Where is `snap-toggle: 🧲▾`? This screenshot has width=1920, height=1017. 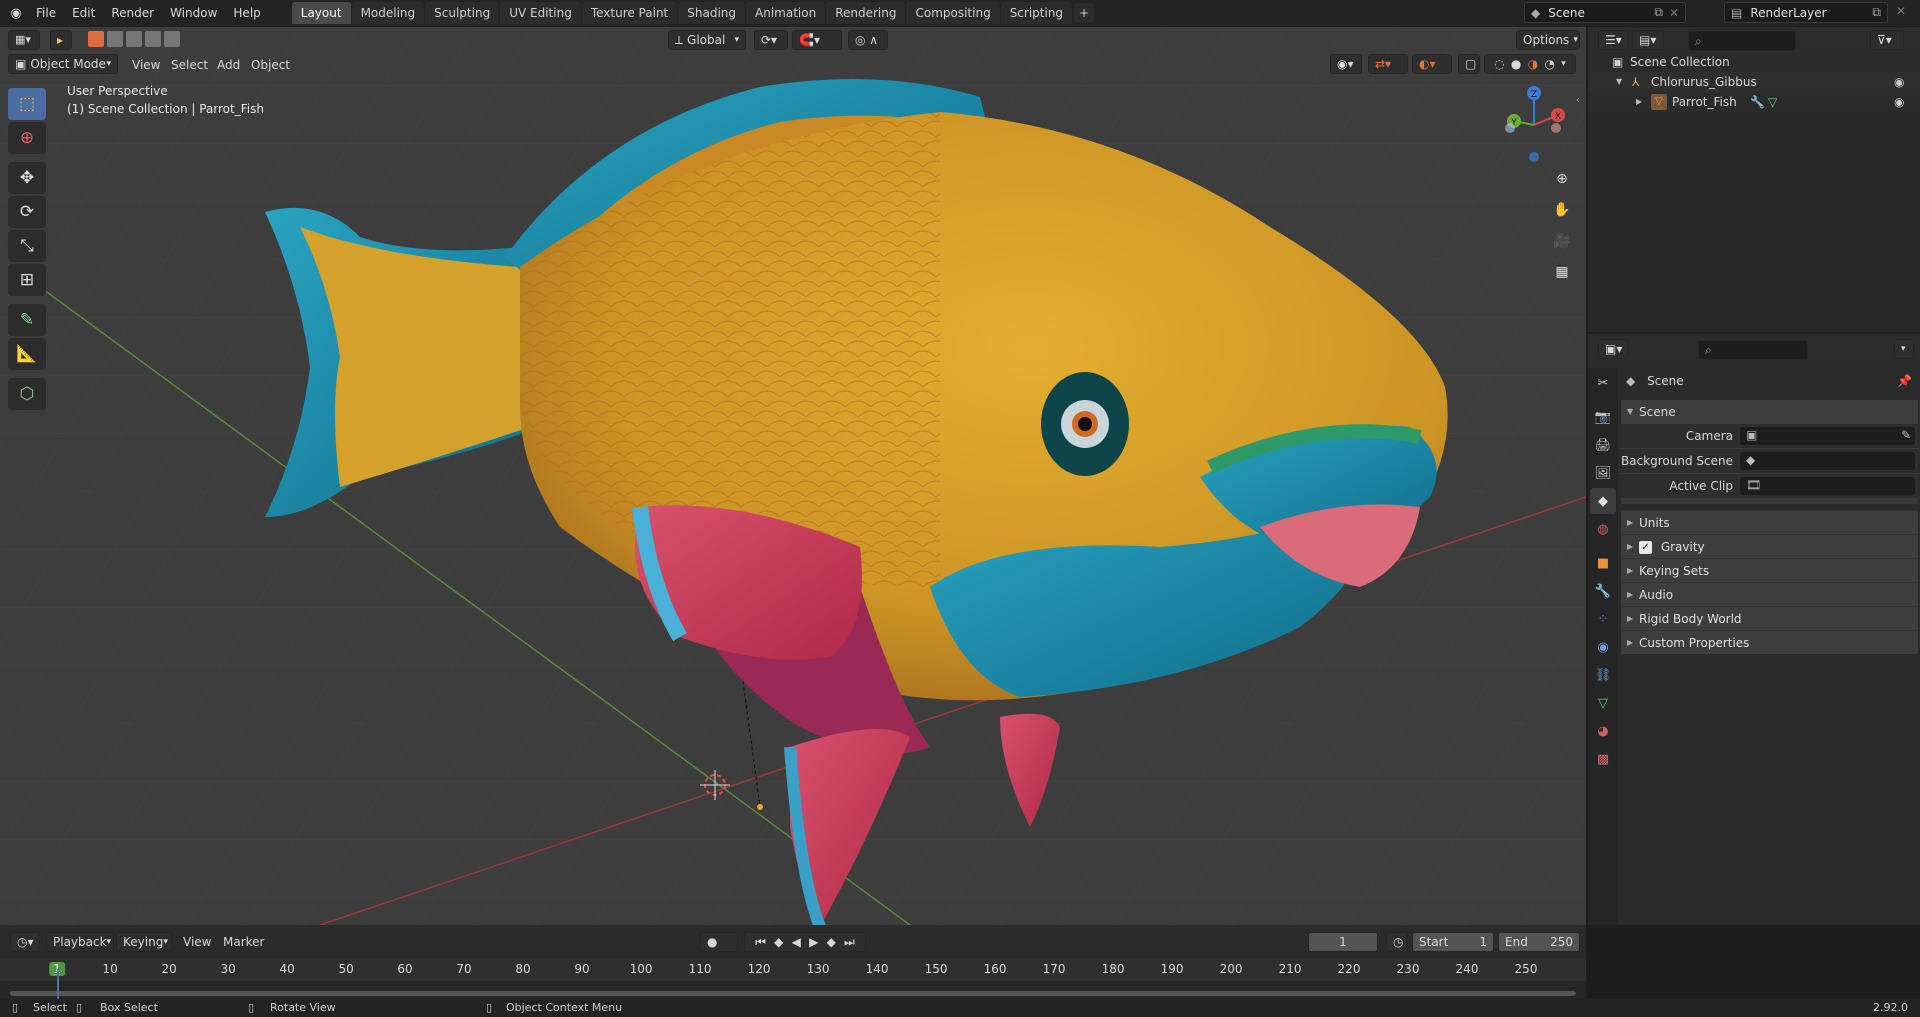
snap-toggle: 🧲▾ is located at coordinates (817, 40).